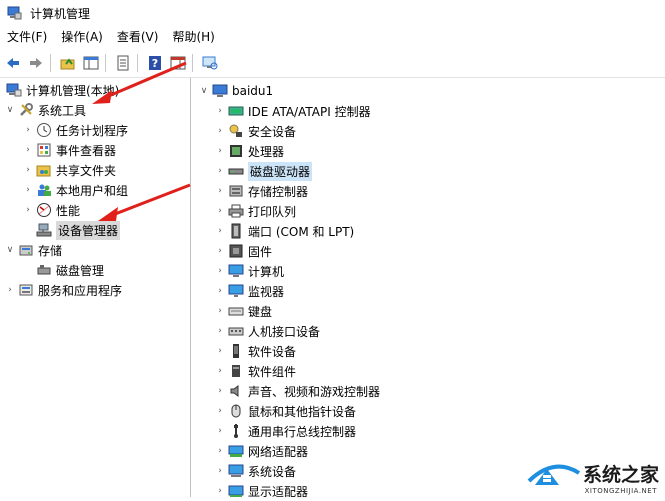 This screenshot has width=665, height=501. I want to click on tree-task-scheduler: › 任务计划程序, so click(75, 130).